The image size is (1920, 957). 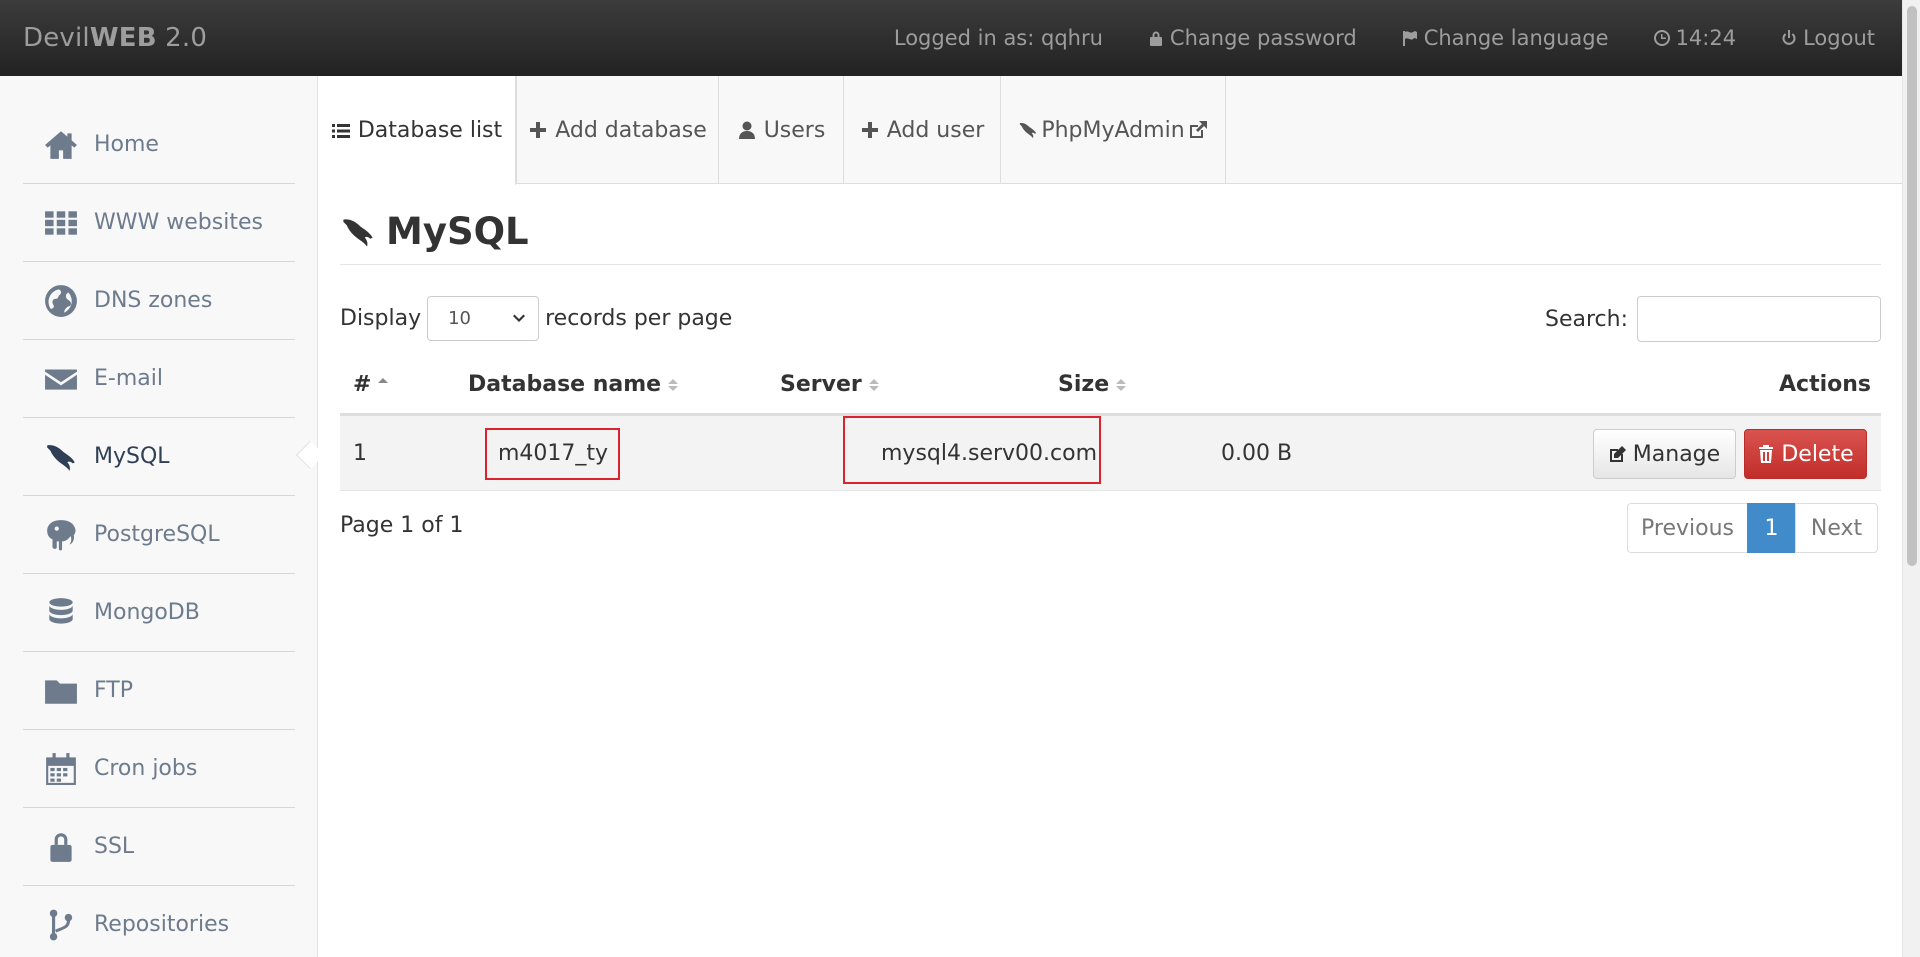 I want to click on tab-add-user: Add user, so click(x=922, y=130).